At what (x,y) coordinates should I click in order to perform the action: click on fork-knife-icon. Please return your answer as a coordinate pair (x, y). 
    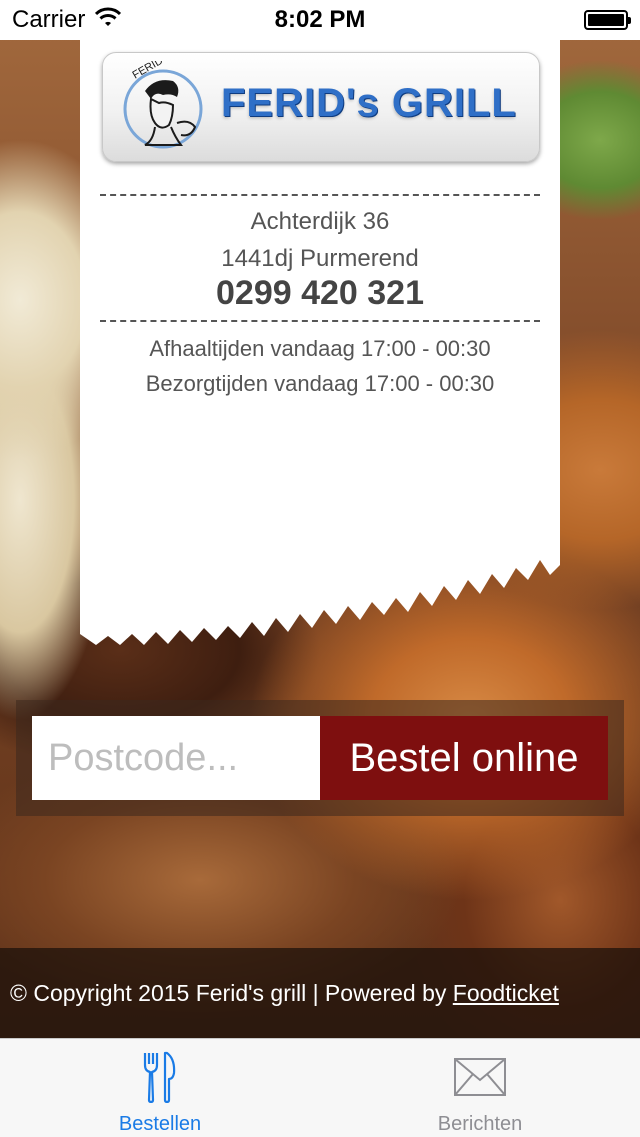
    Looking at the image, I should click on (160, 1077).